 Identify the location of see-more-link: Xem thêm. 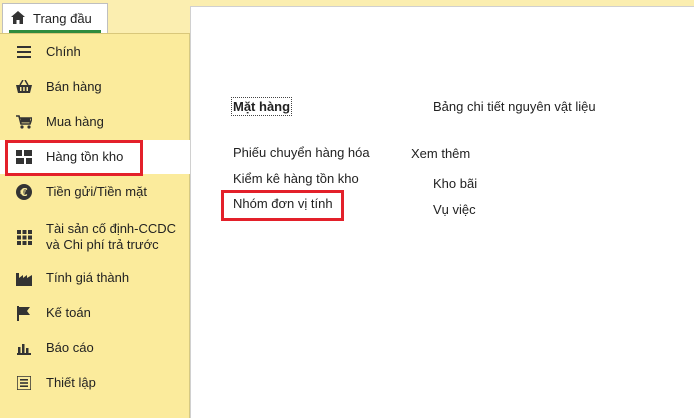
(440, 153).